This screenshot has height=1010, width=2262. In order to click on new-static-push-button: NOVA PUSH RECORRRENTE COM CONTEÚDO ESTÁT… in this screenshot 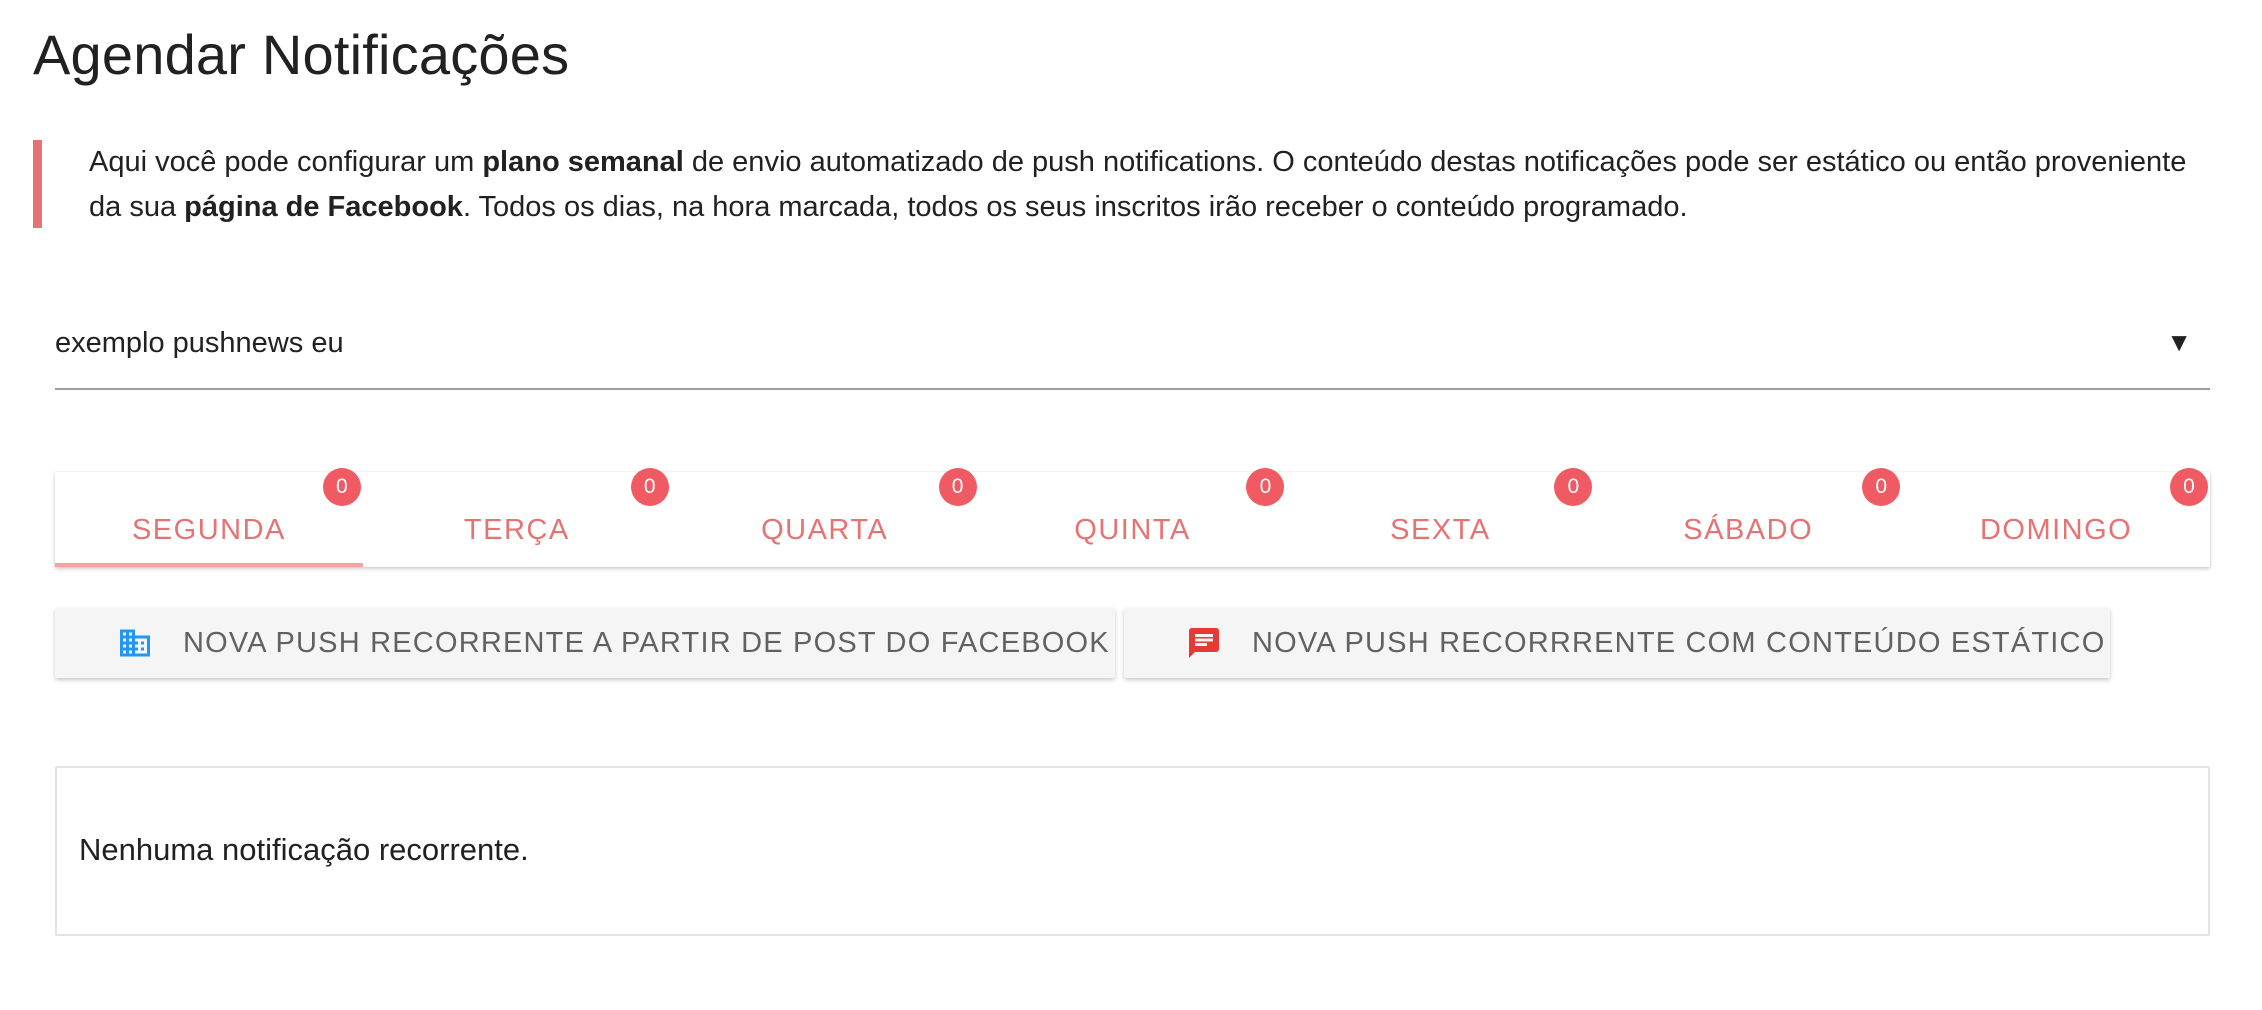, I will do `click(1617, 643)`.